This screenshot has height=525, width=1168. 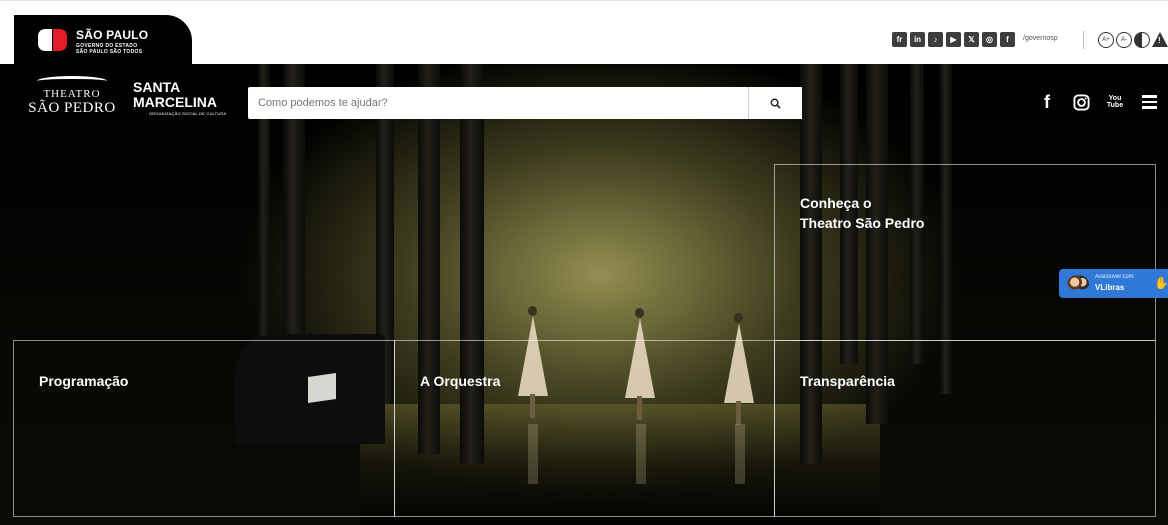 I want to click on vlibras-line1: Acessível com, so click(x=1114, y=277).